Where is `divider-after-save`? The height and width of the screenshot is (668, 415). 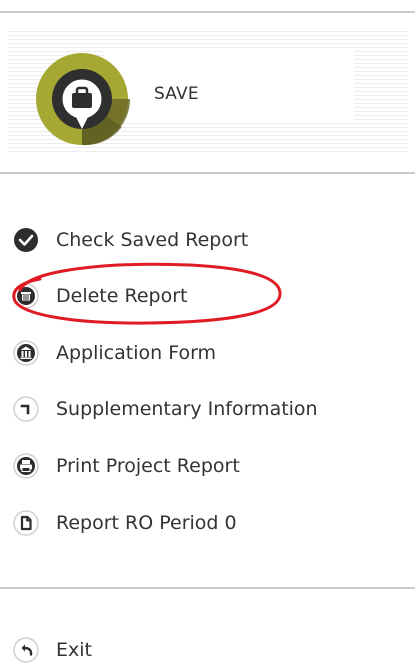
divider-after-save is located at coordinates (207, 173).